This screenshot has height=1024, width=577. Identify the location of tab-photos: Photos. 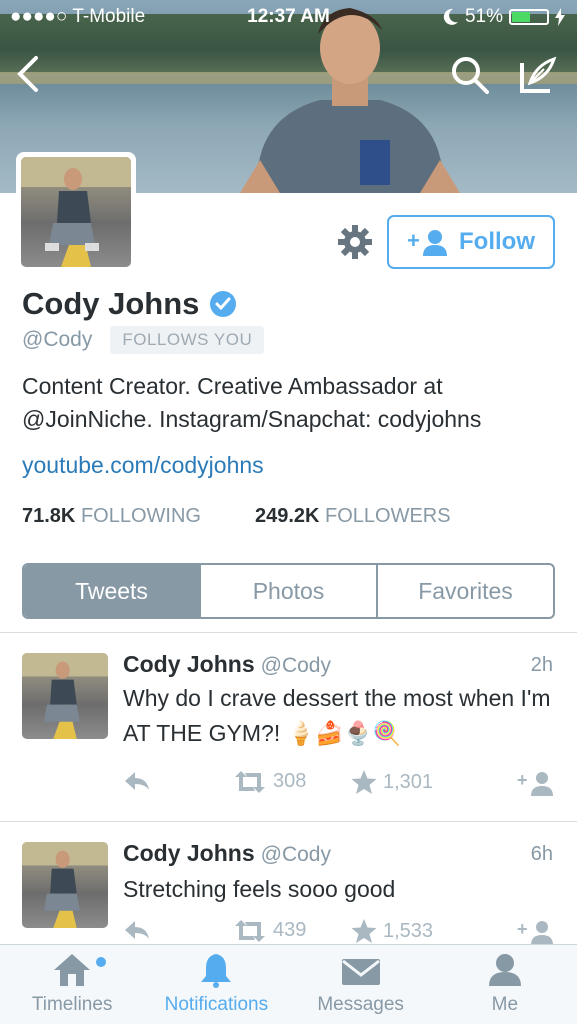
(287, 591).